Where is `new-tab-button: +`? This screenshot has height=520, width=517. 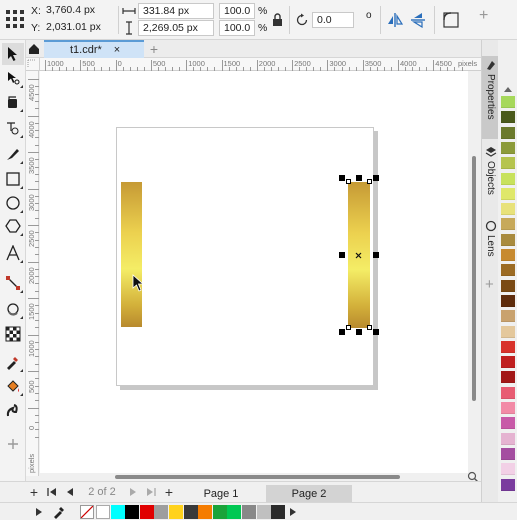
new-tab-button: + is located at coordinates (154, 49).